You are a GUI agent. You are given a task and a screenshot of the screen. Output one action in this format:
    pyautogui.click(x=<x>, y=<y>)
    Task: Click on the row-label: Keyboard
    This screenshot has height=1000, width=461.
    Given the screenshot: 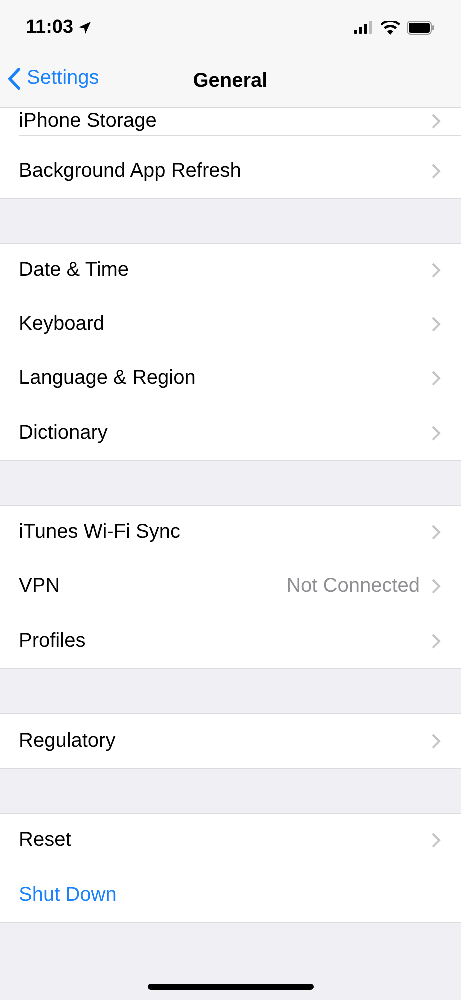 What is the action you would take?
    pyautogui.click(x=62, y=324)
    